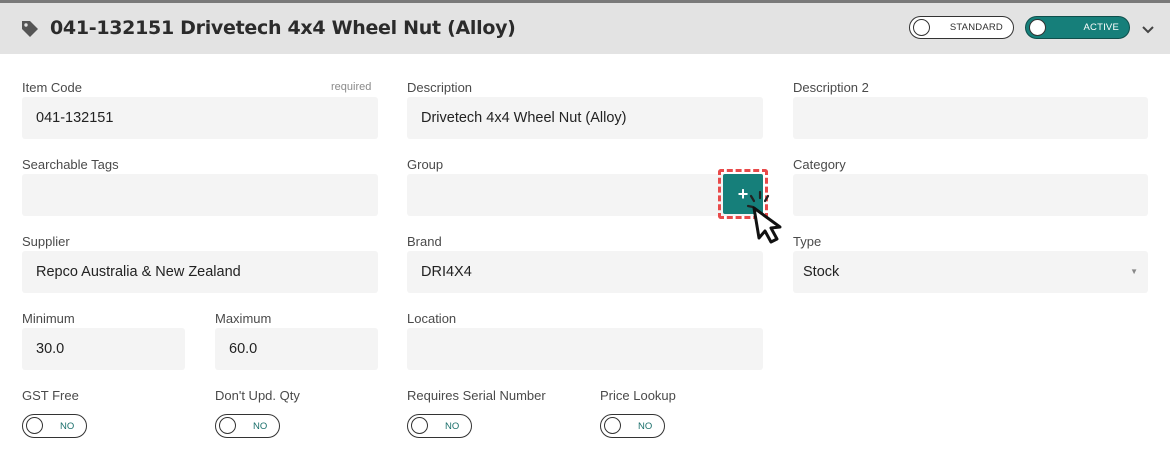  I want to click on minimum-value: 30.0, so click(50, 349).